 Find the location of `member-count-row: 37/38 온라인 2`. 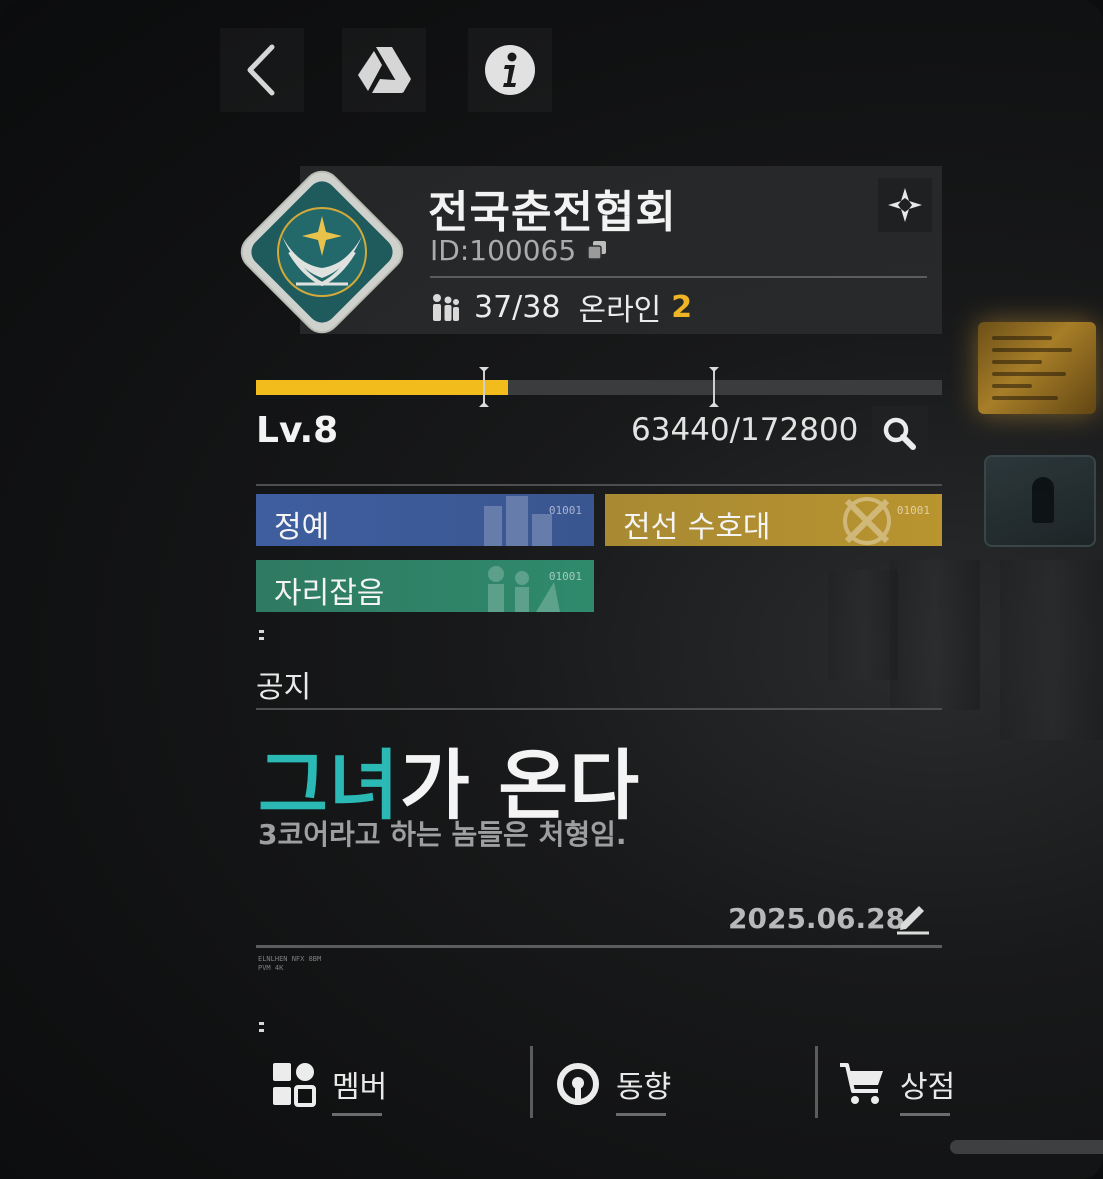

member-count-row: 37/38 온라인 2 is located at coordinates (561, 307).